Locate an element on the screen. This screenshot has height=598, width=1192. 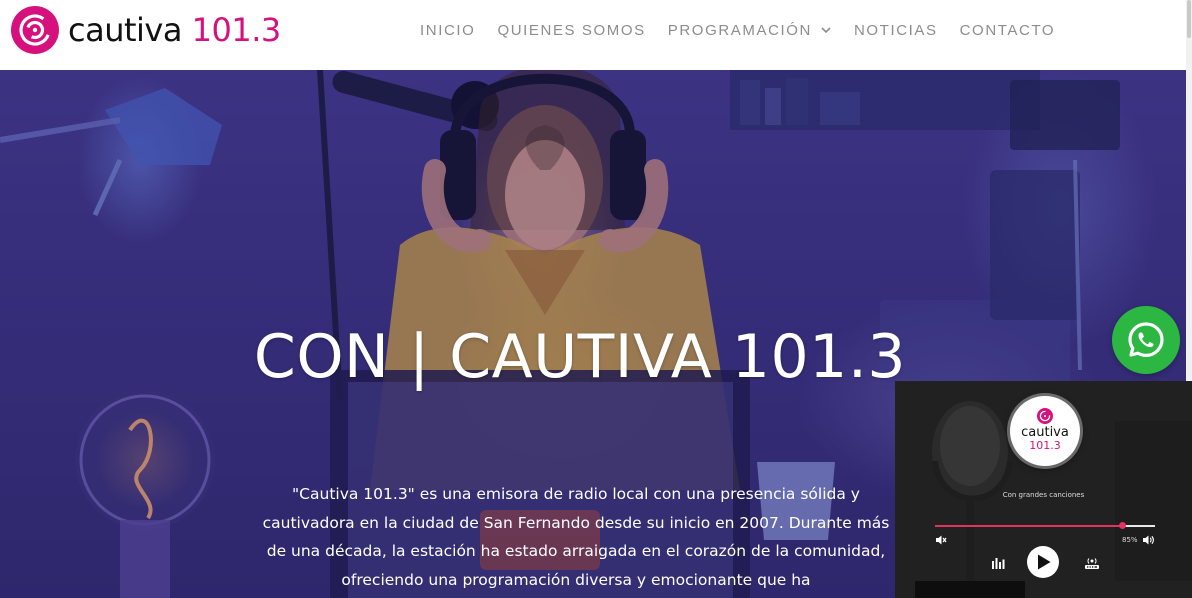
nav-item-label: PROGRAMACIÓN is located at coordinates (739, 30).